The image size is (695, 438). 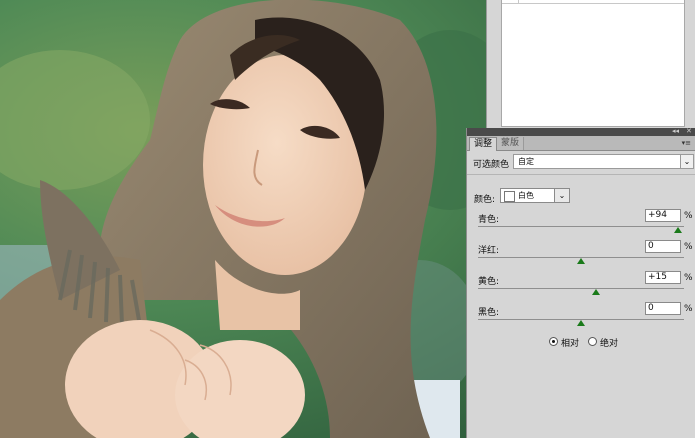 I want to click on slider-label: 黄色:, so click(x=489, y=282).